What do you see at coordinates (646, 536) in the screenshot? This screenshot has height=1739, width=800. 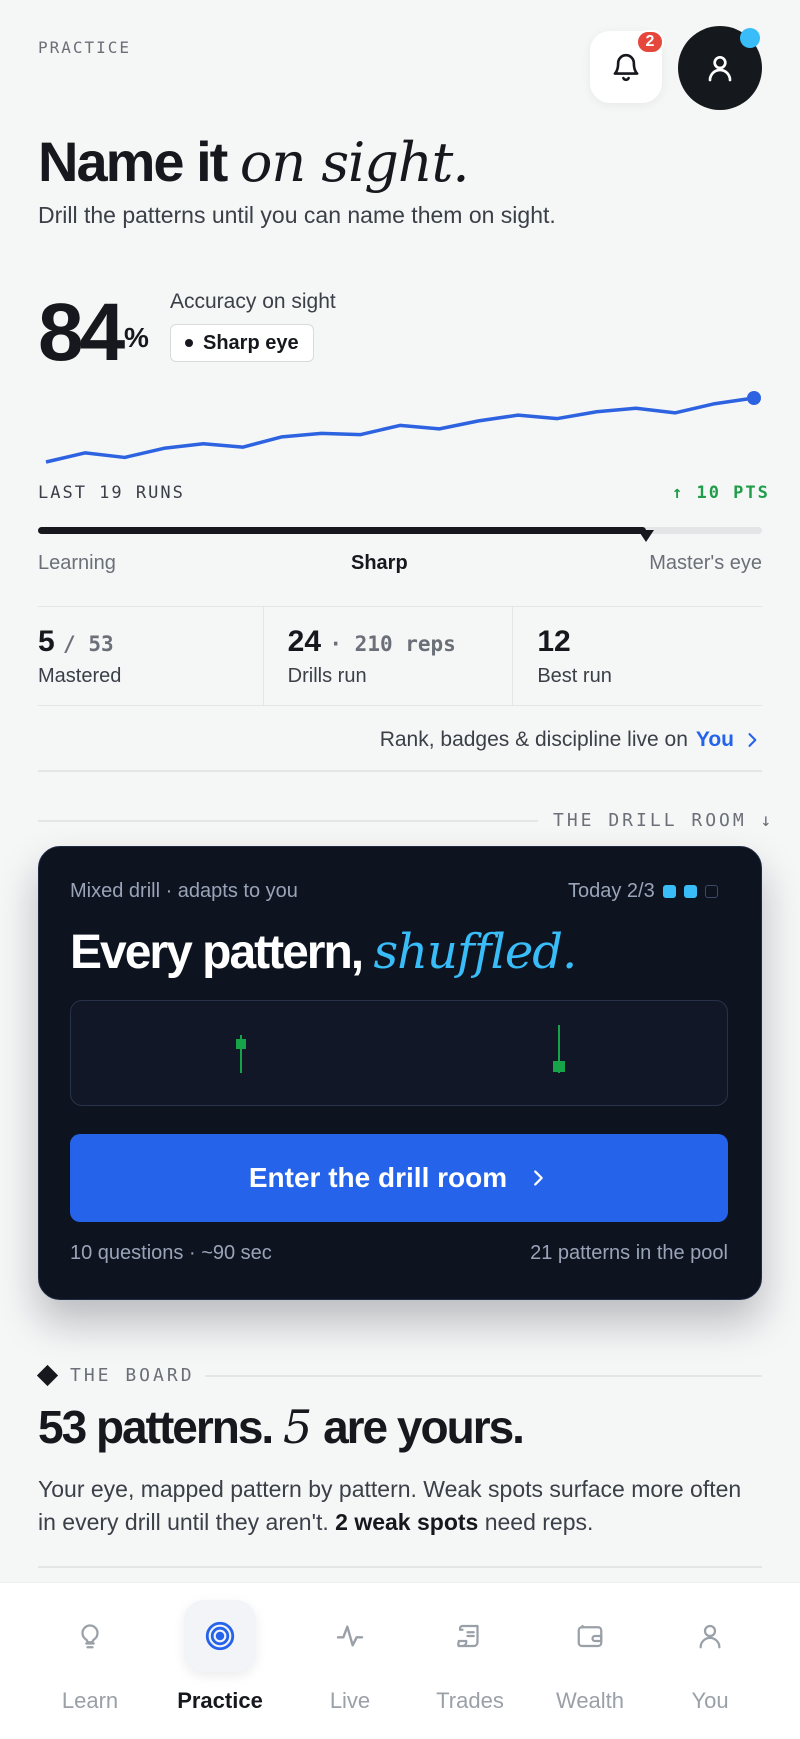 I see `level-marker` at bounding box center [646, 536].